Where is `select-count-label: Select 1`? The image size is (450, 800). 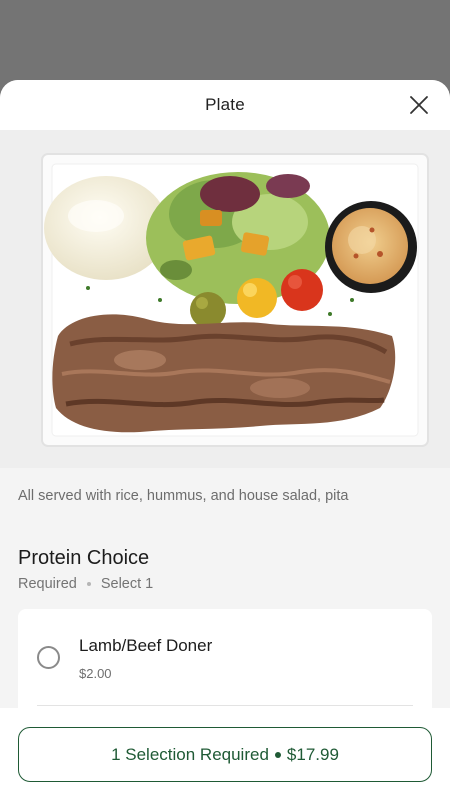
select-count-label: Select 1 is located at coordinates (127, 584).